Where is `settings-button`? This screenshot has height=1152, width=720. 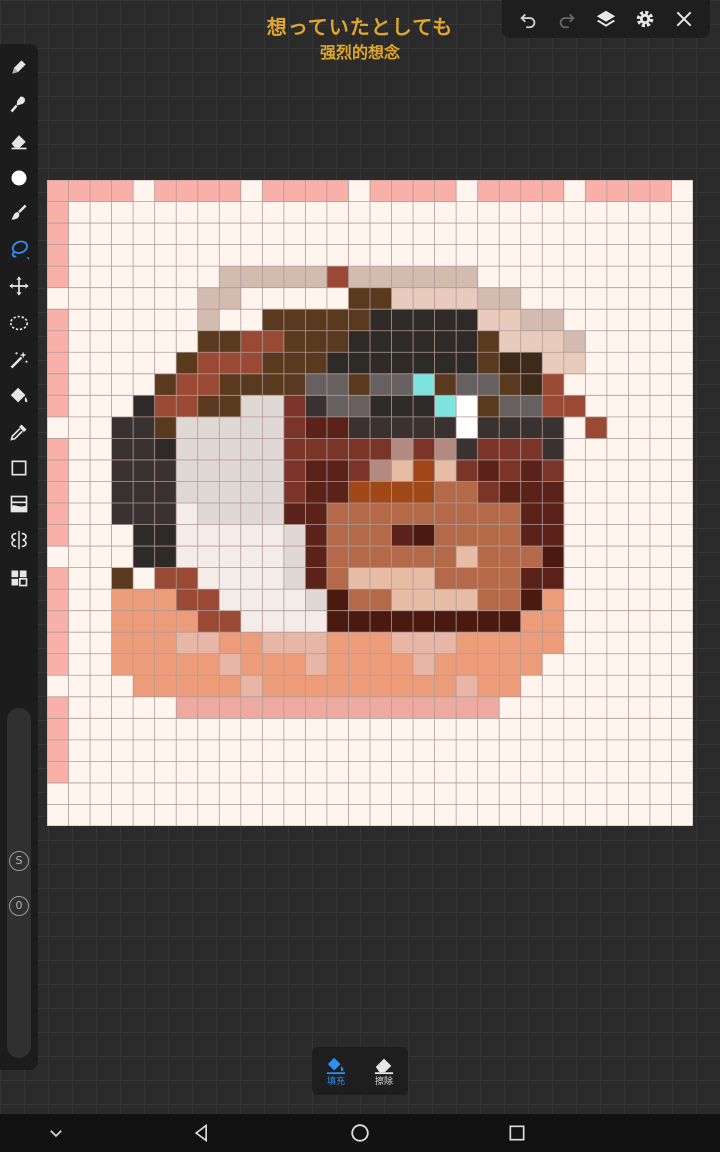 settings-button is located at coordinates (645, 19).